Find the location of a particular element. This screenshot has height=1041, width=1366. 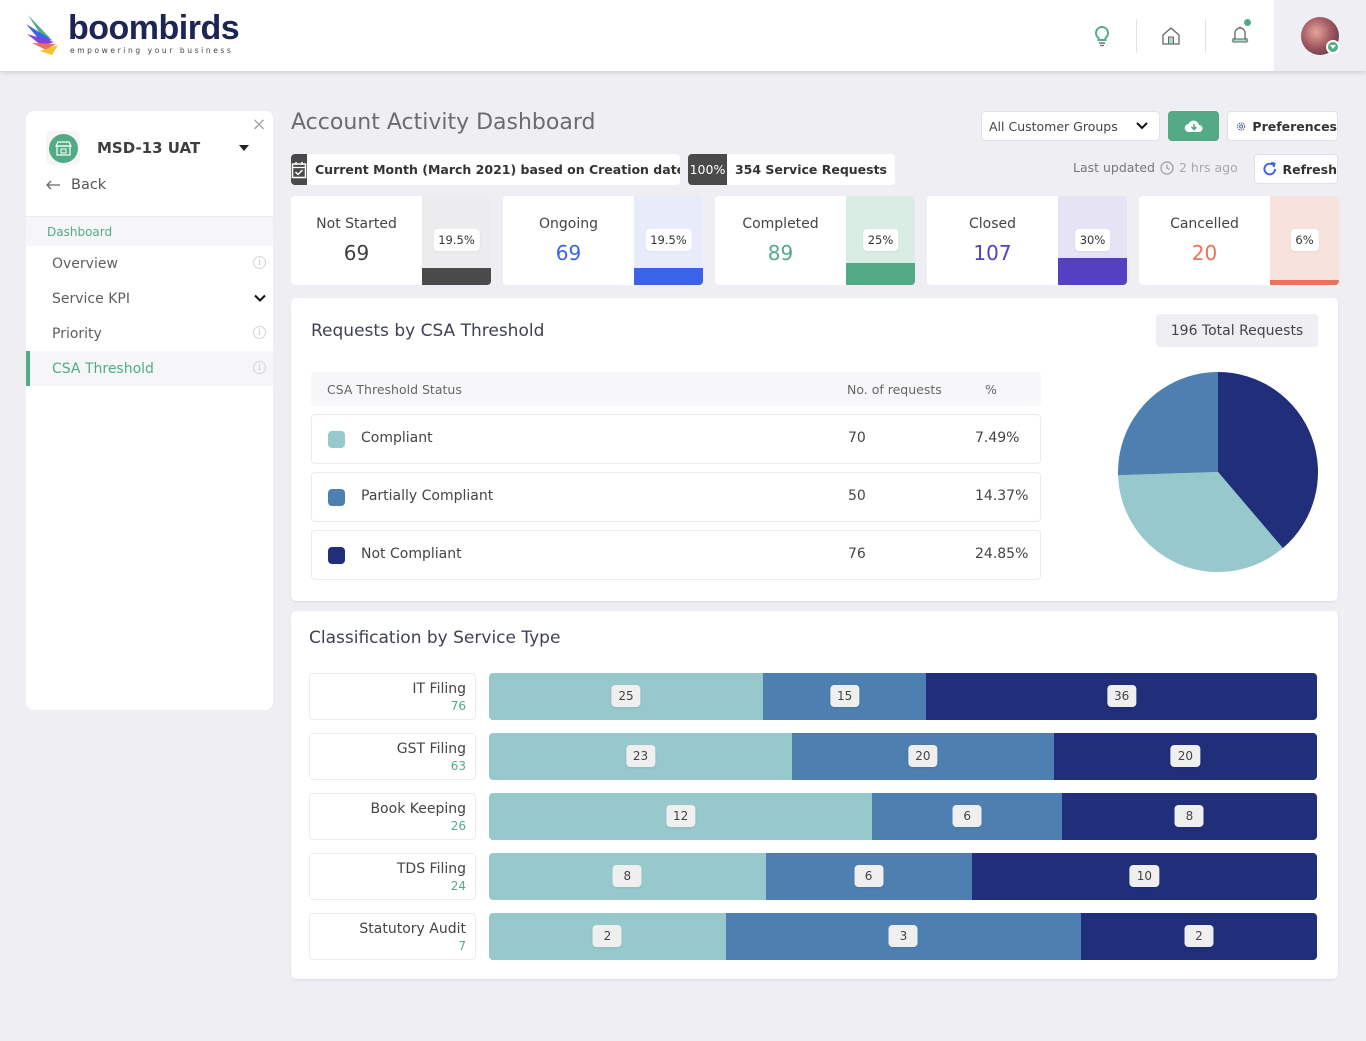

stacked-bar: 8 6 10 is located at coordinates (903, 876).